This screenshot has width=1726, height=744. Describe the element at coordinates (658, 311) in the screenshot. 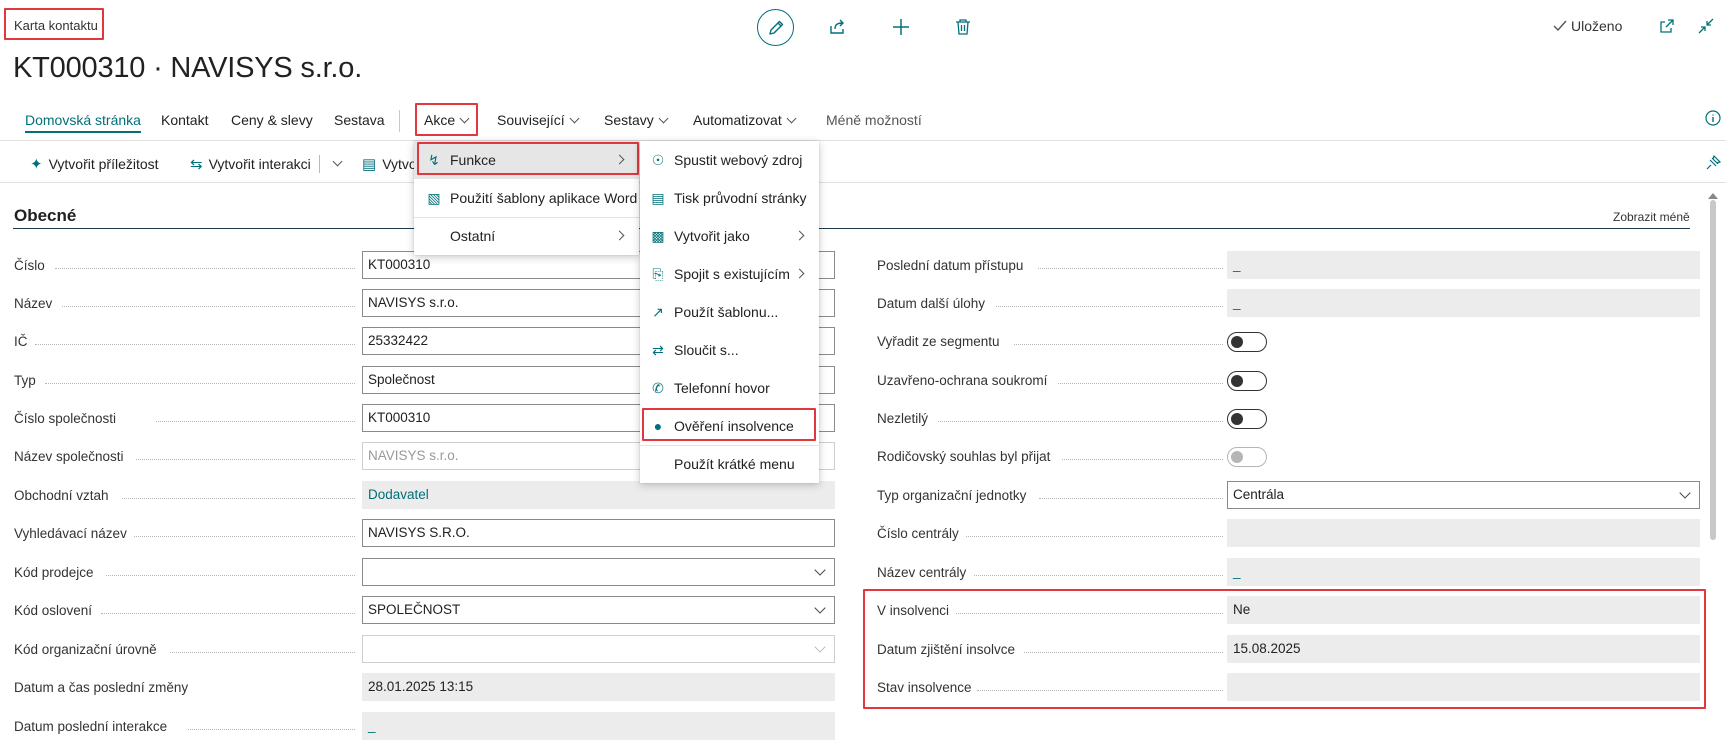

I see `template-icon: ↗` at that location.